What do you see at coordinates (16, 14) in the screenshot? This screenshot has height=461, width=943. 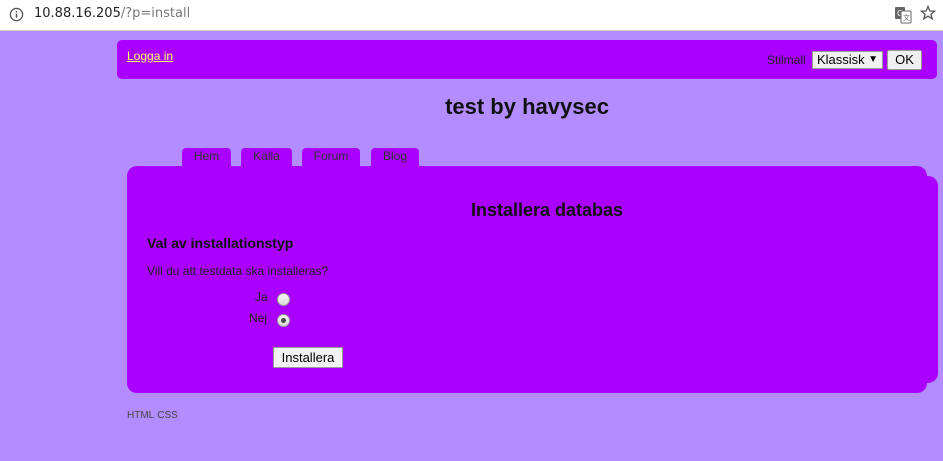 I see `info-icon` at bounding box center [16, 14].